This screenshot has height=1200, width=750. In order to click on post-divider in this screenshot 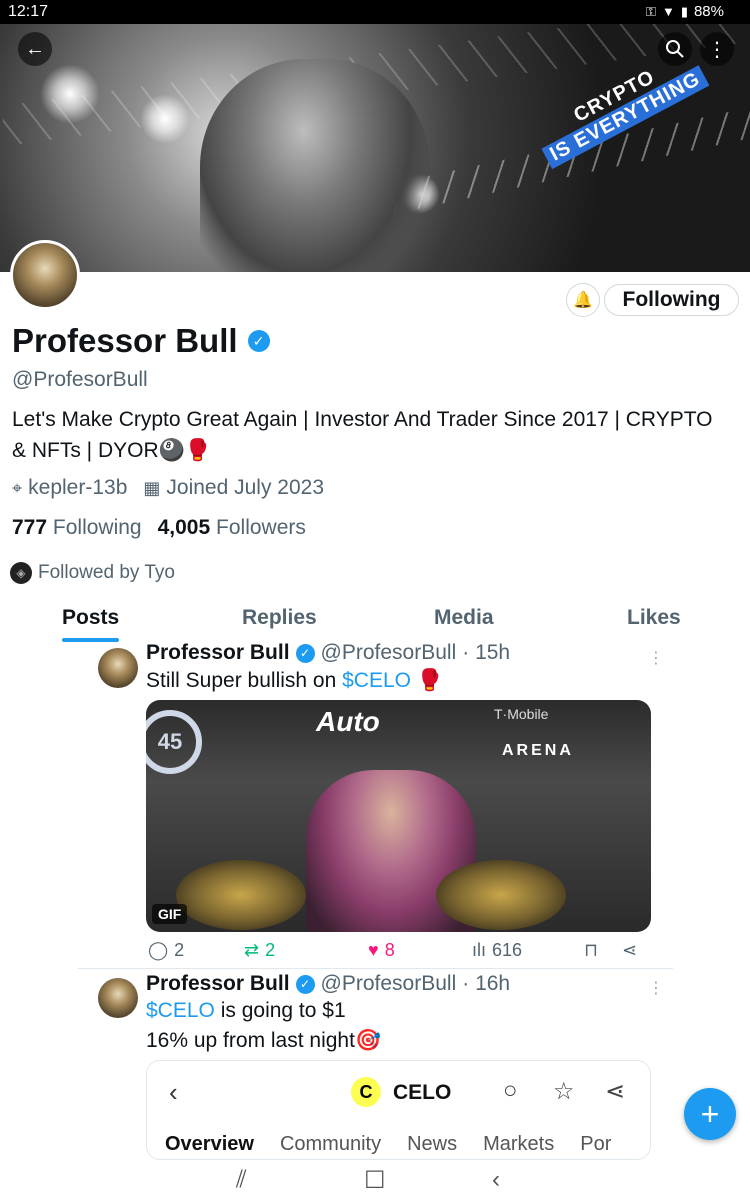, I will do `click(375, 968)`.